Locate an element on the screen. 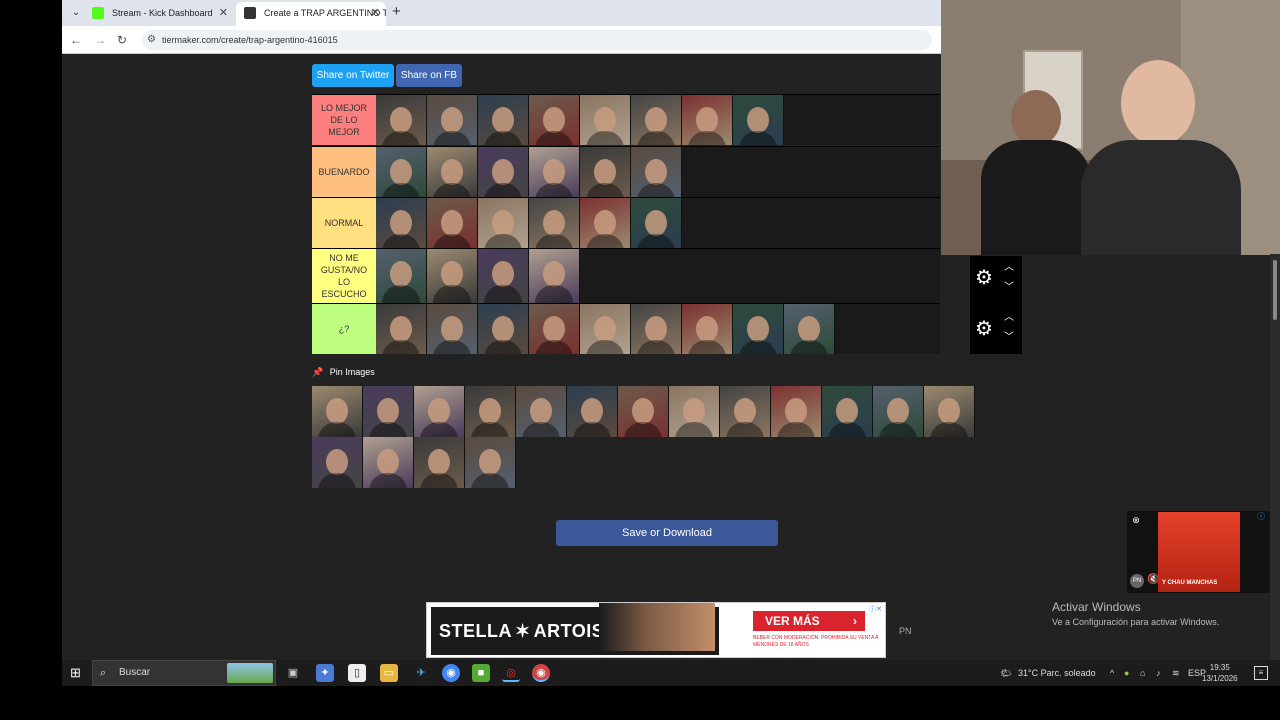 The image size is (1280, 720). file-explorer-icon: ▭ is located at coordinates (389, 673).